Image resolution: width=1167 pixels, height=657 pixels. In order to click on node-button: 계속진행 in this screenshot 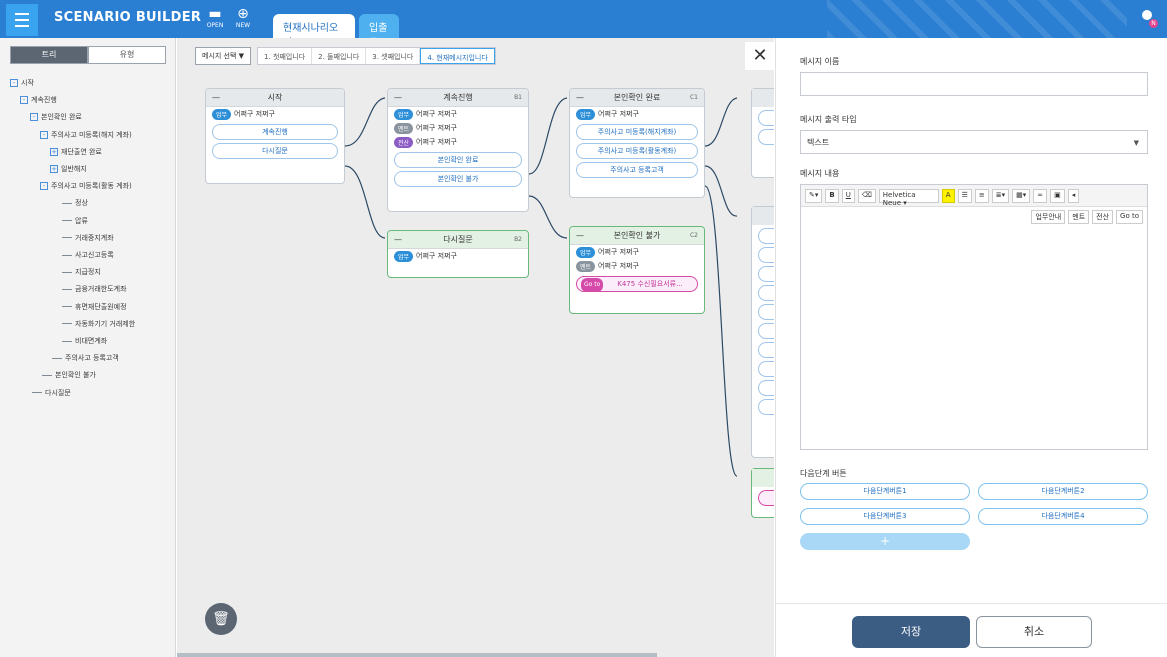, I will do `click(275, 132)`.